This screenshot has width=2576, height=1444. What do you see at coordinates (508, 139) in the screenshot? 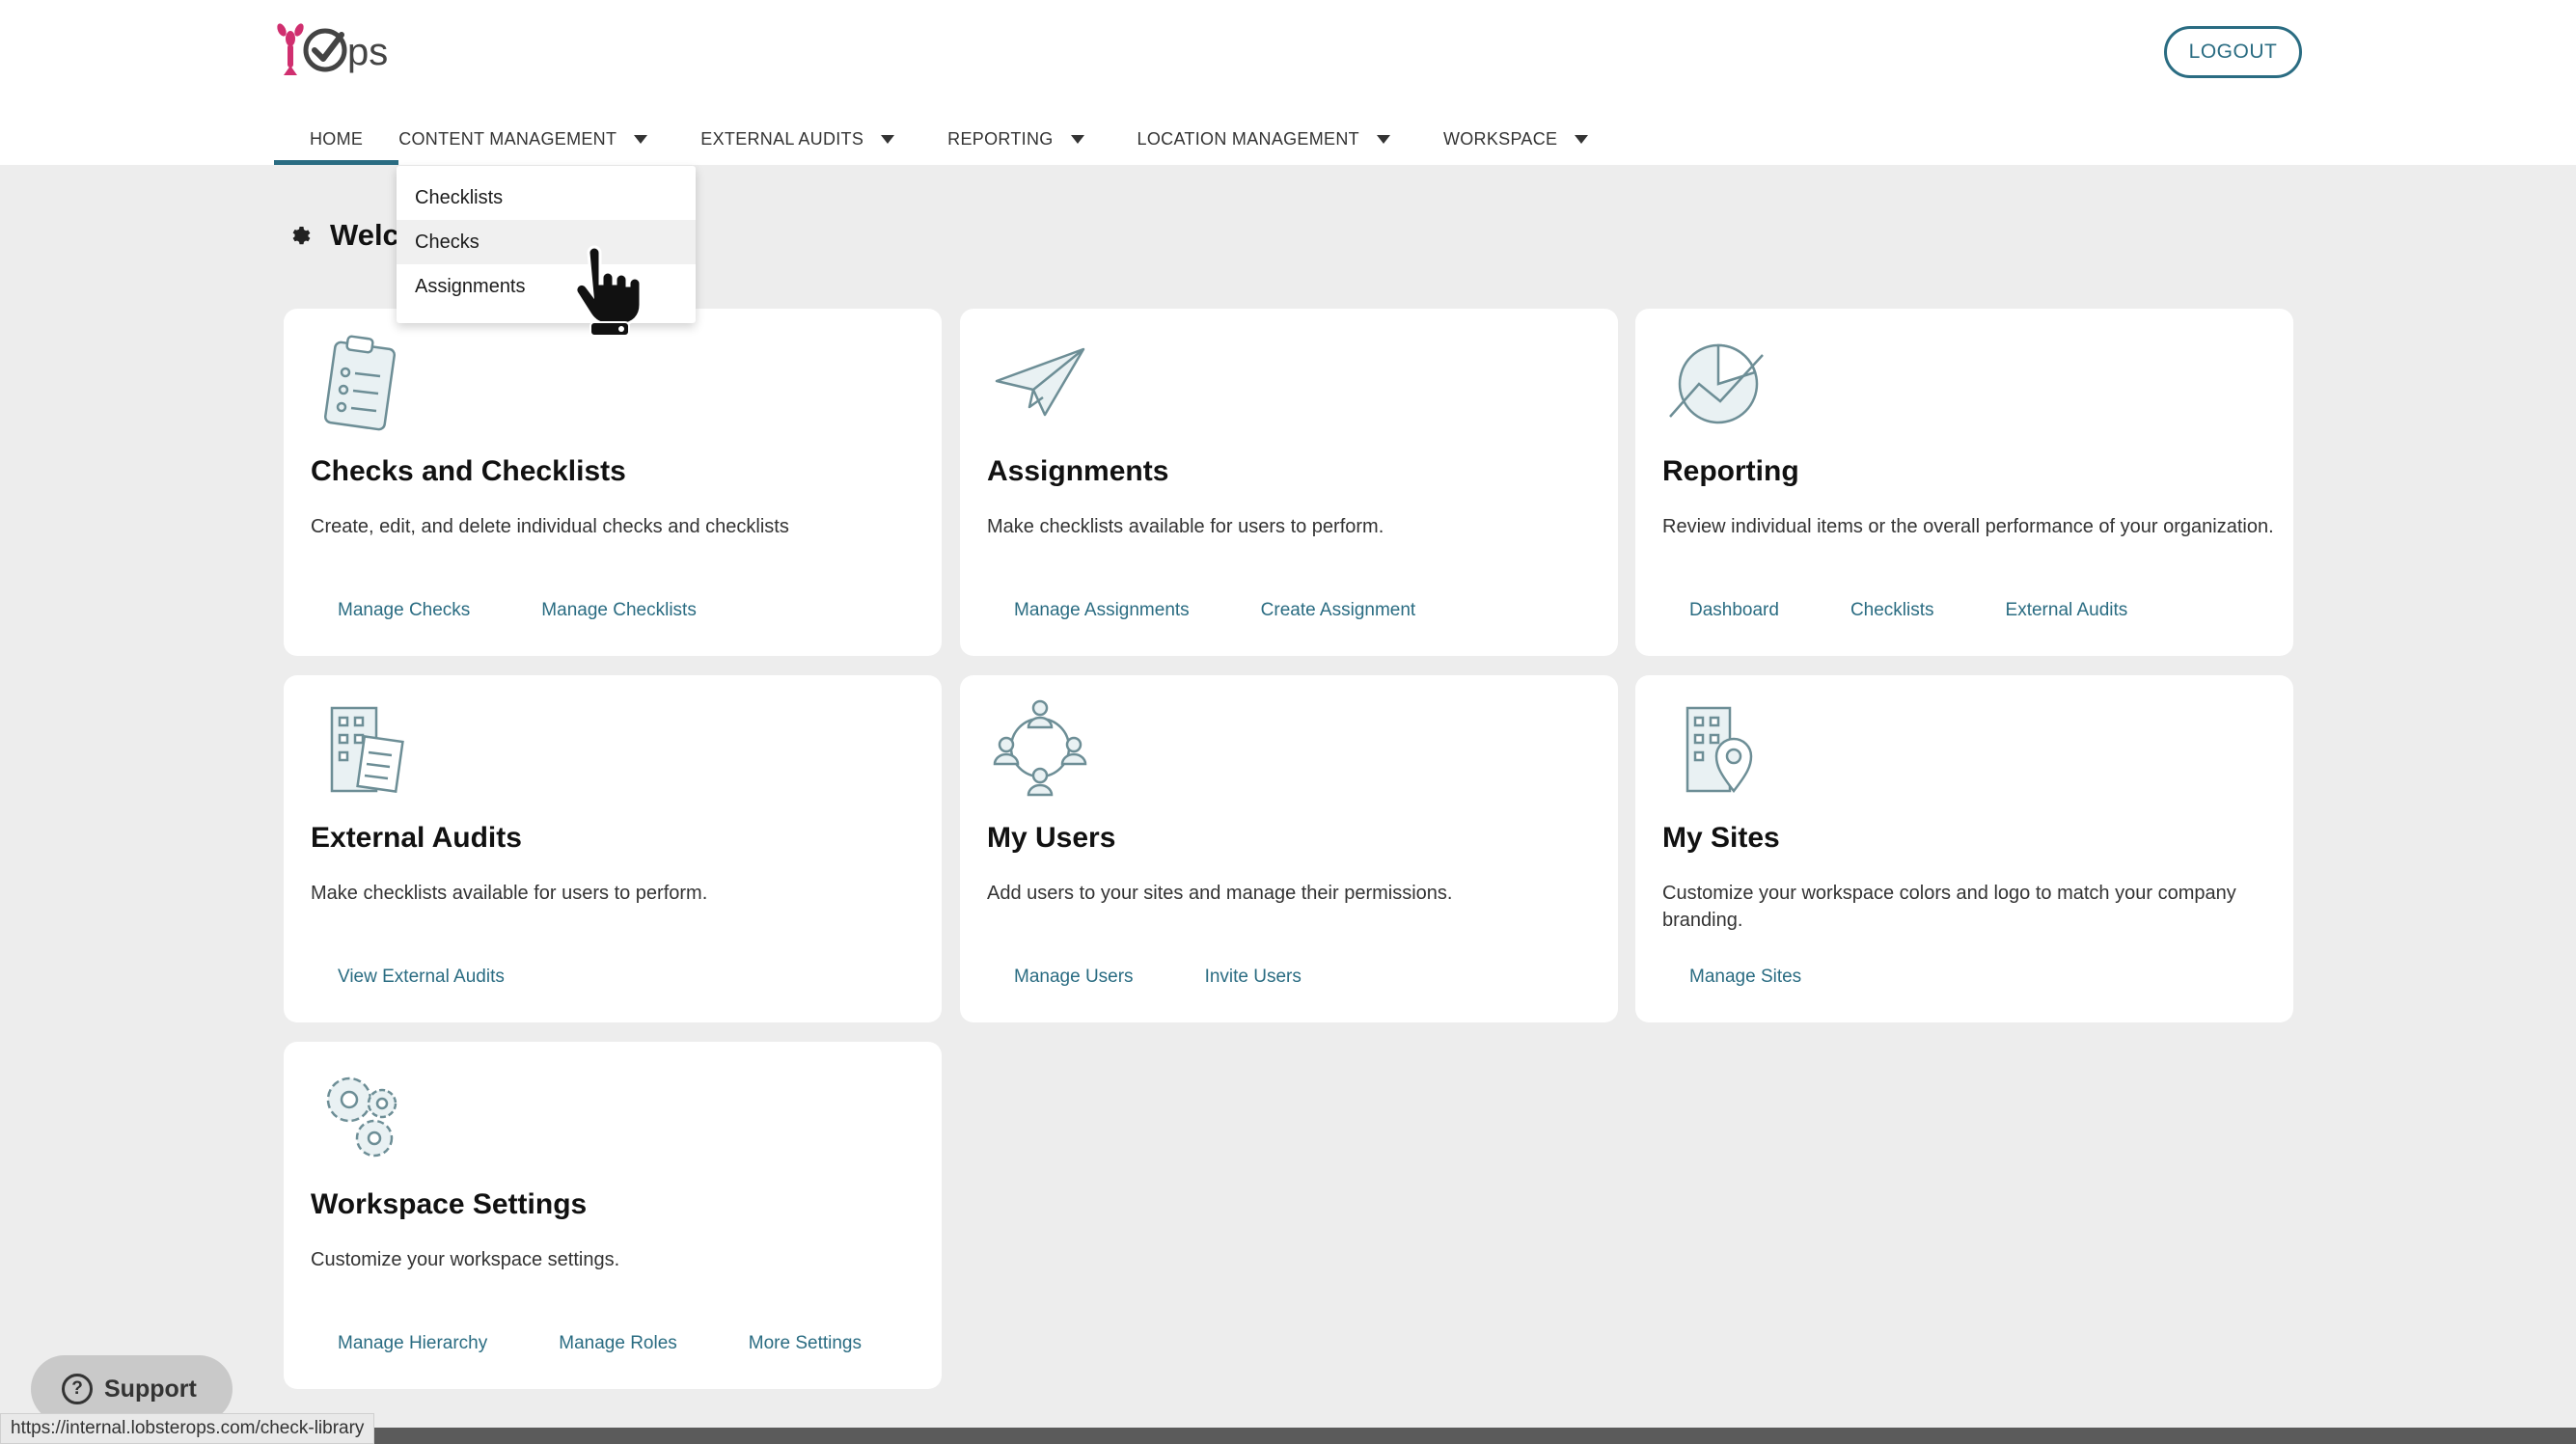
I see `nav-content-management-label: CONTENT MANAGEMENT` at bounding box center [508, 139].